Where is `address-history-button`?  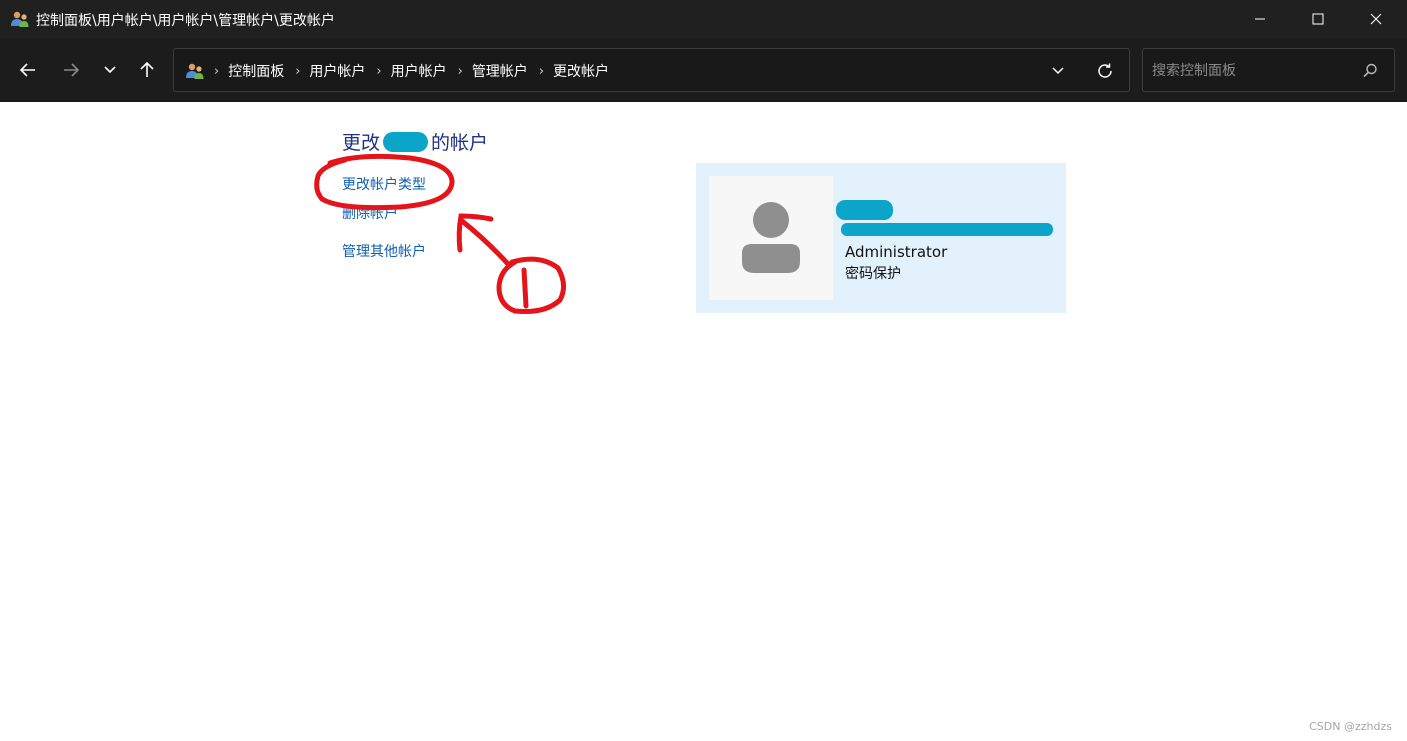
address-history-button is located at coordinates (1058, 71).